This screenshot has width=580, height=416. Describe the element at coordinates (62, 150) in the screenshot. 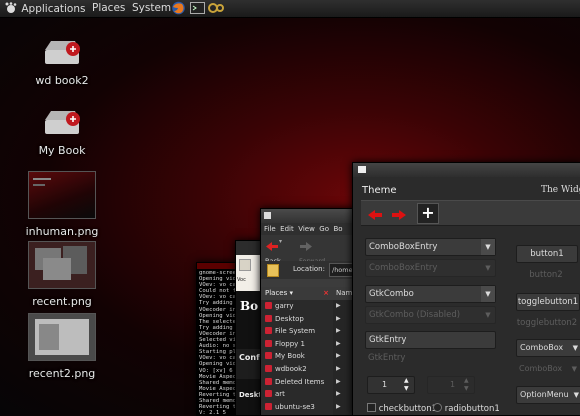

I see `icon-label: My Book` at that location.